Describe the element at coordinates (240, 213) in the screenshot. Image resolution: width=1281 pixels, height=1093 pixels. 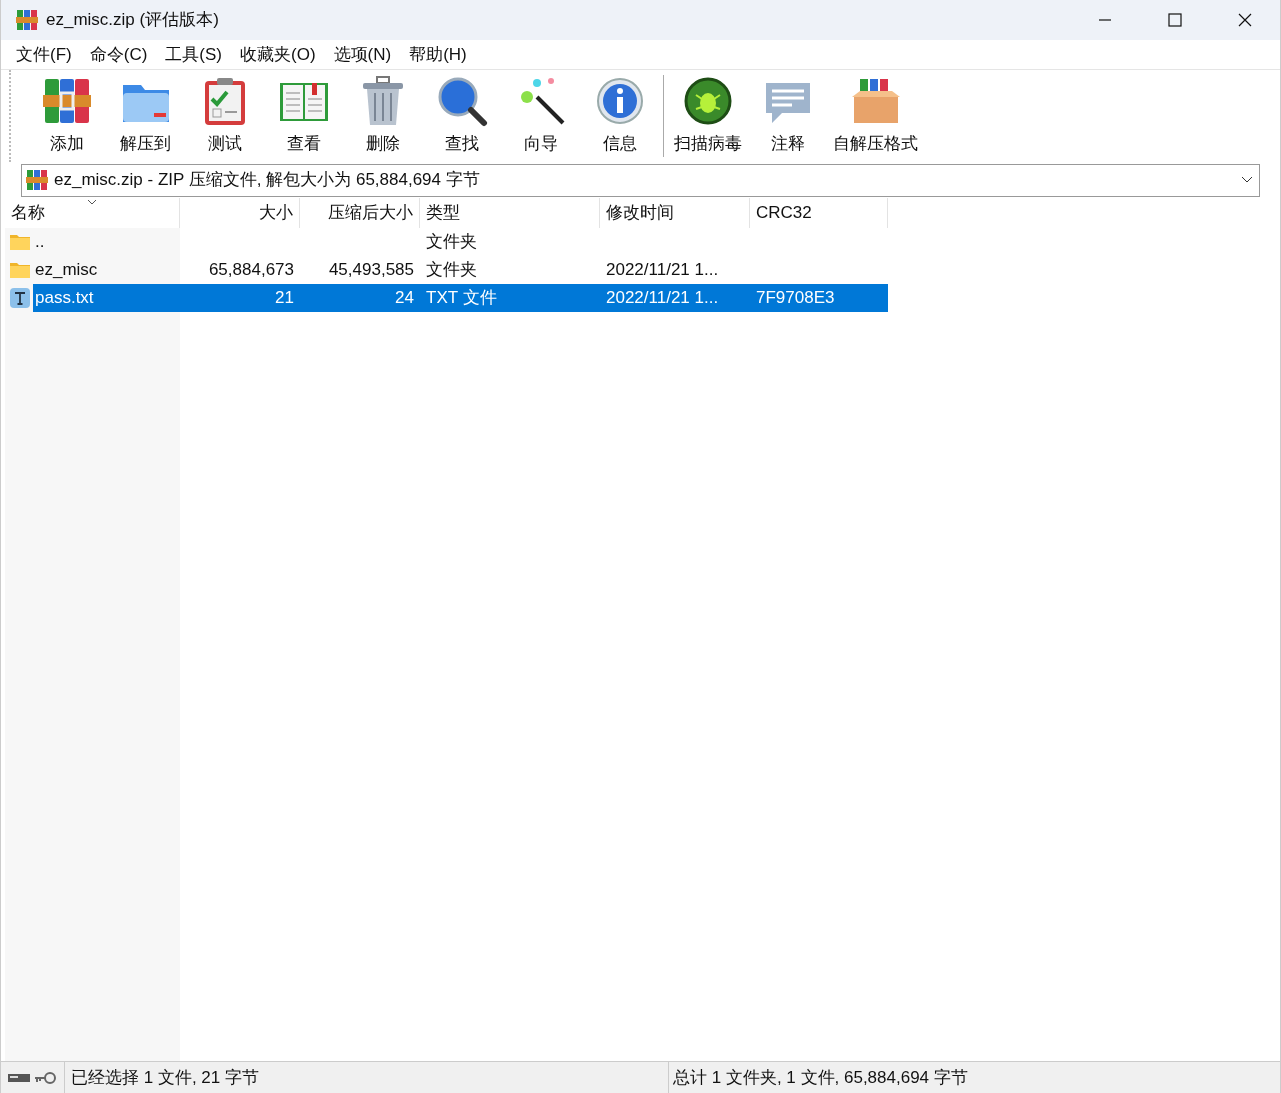
I see `column-header: 大小` at that location.